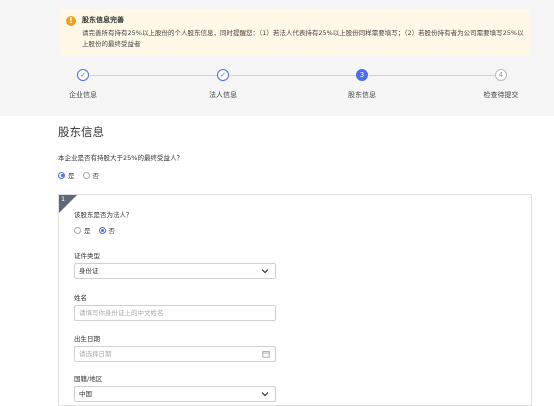  What do you see at coordinates (121, 313) in the screenshot?
I see `name-placeholder: 请填写你身份证上的中文姓名` at bounding box center [121, 313].